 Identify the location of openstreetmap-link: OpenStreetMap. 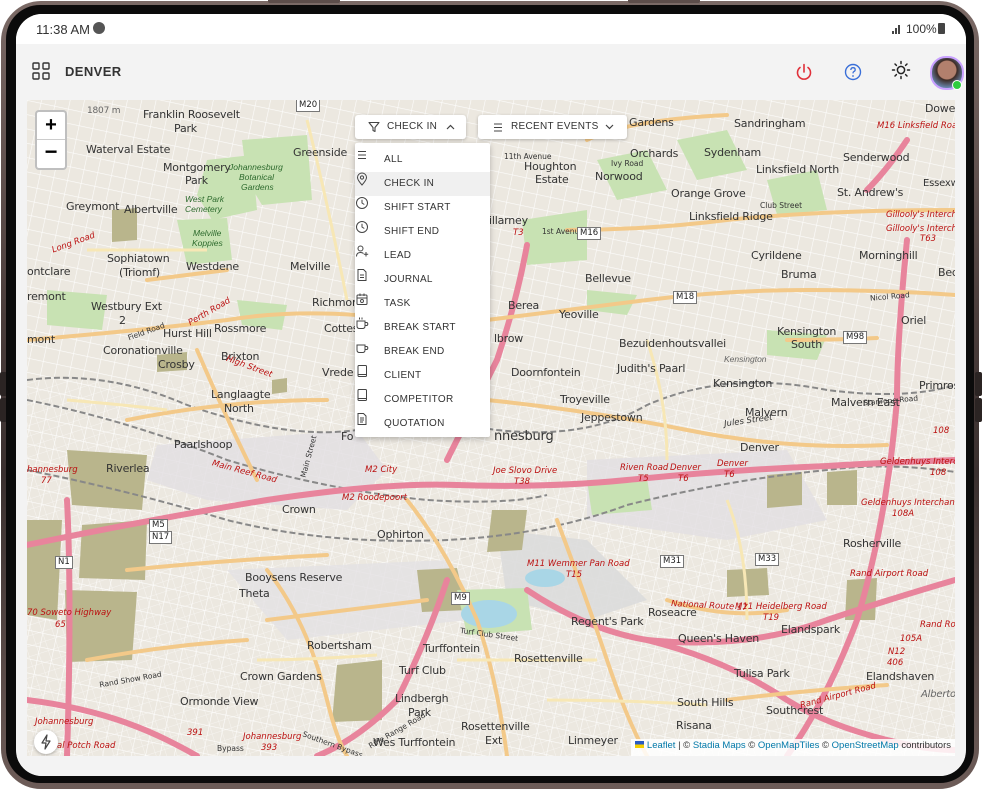
(865, 745).